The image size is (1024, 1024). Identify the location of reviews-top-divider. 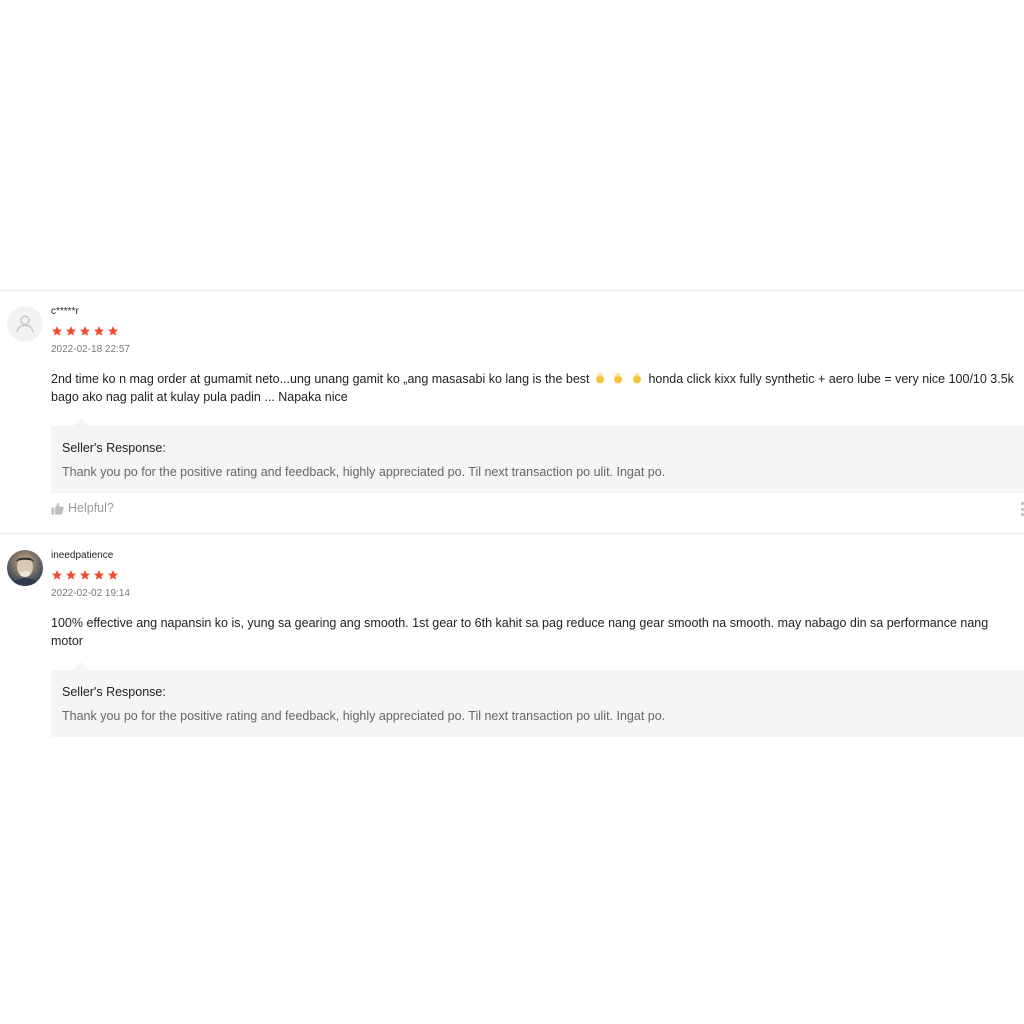
(512, 290).